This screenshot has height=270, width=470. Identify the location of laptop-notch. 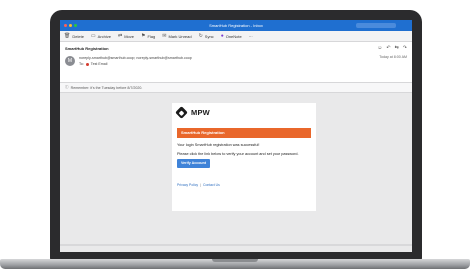
(235, 260).